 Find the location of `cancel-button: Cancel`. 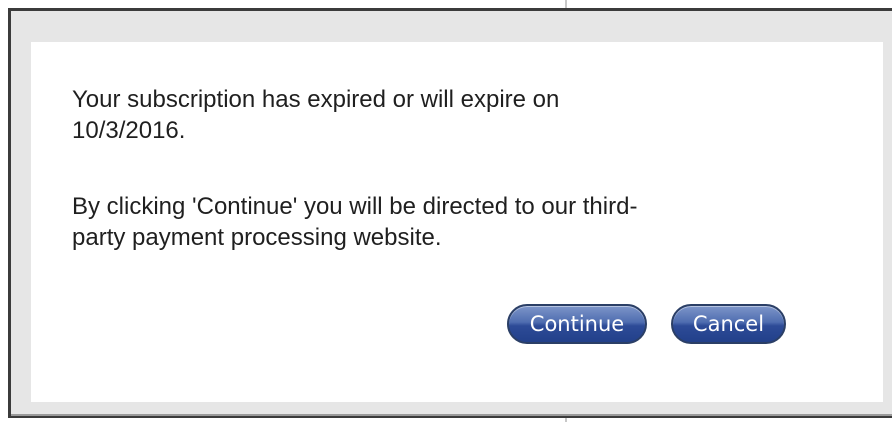

cancel-button: Cancel is located at coordinates (728, 324).